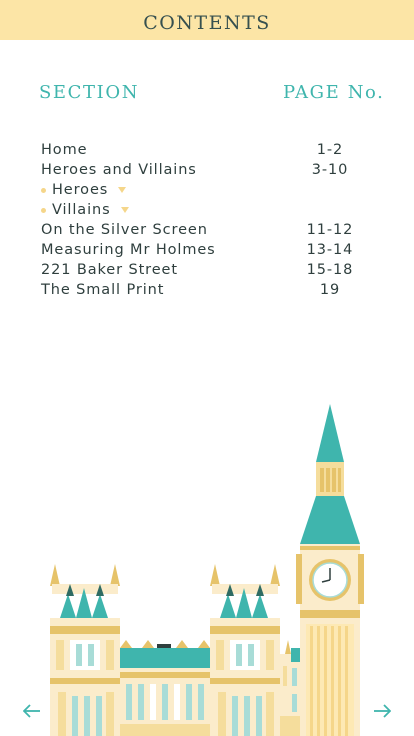 The height and width of the screenshot is (736, 414). Describe the element at coordinates (207, 23) in the screenshot. I see `page-title: CONTENTS` at that location.